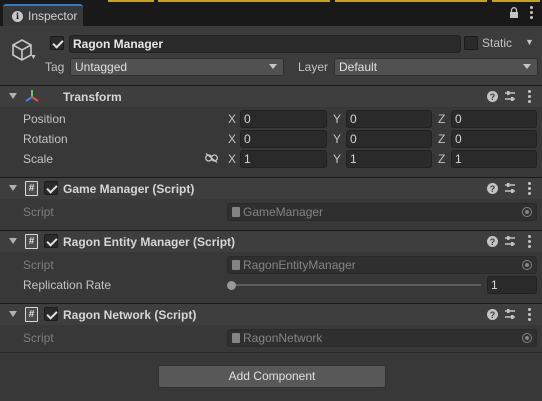 Image resolution: width=542 pixels, height=401 pixels. I want to click on icon-dropdown-arrow-icon: ▼, so click(33, 57).